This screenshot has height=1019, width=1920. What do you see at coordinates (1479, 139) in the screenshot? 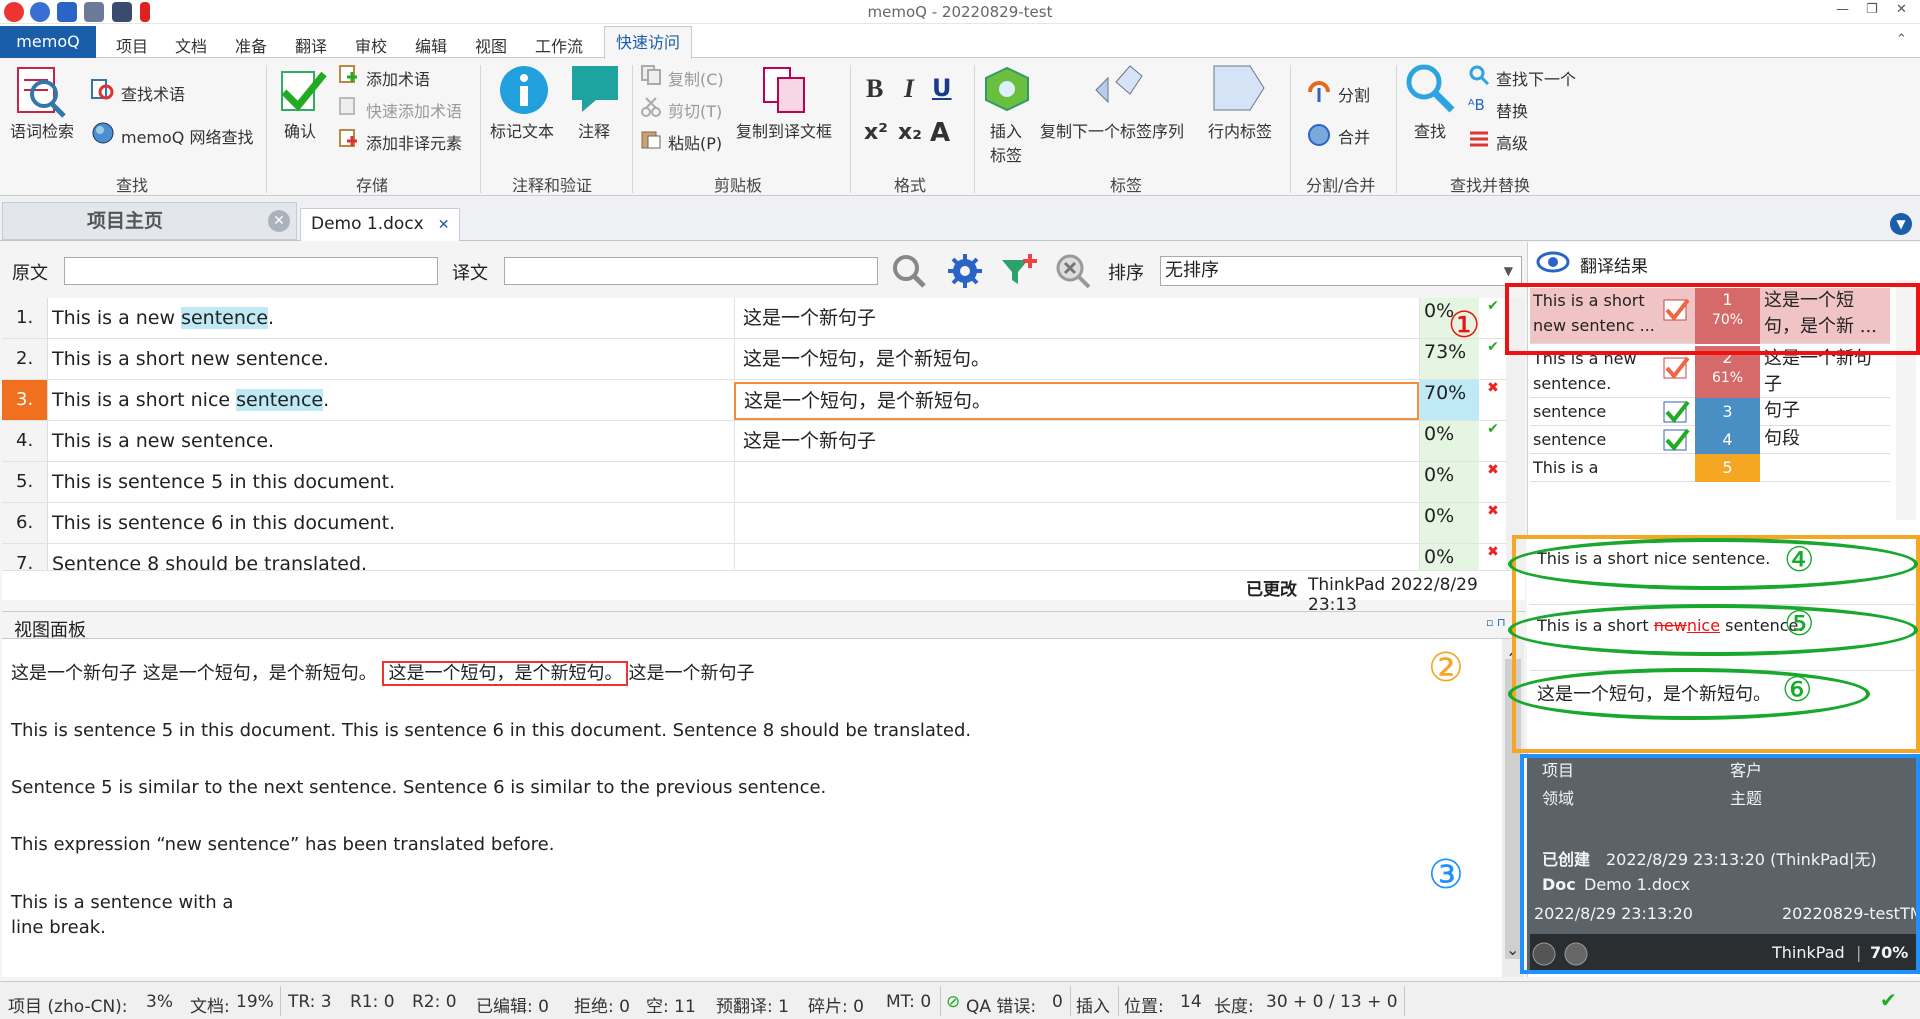
I see `advanced-icon` at bounding box center [1479, 139].